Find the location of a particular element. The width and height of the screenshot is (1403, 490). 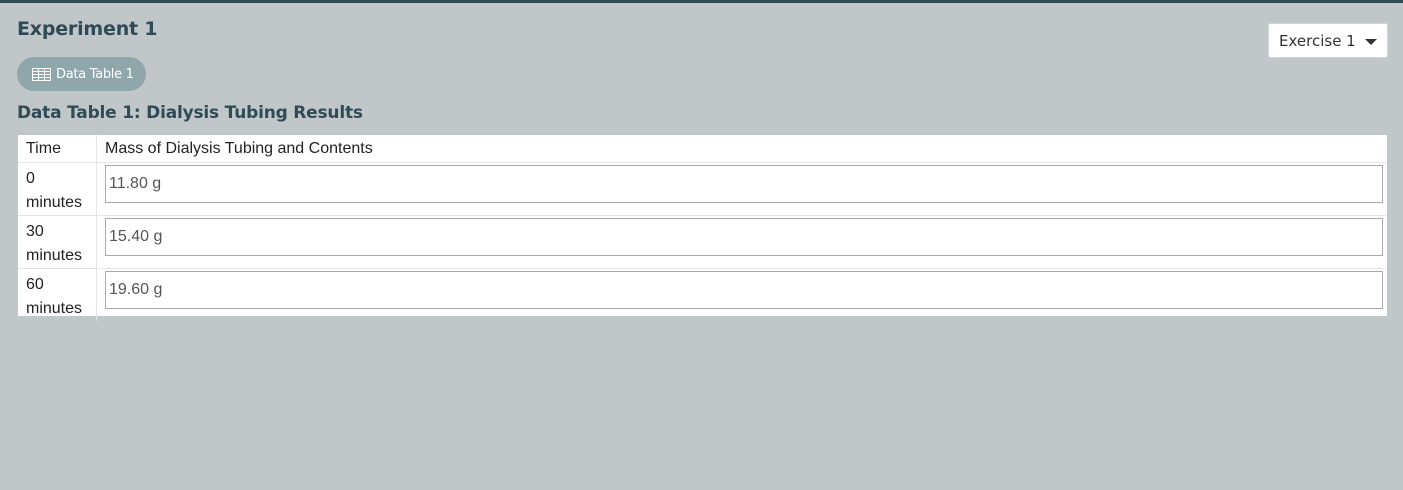

table-row: 60 minutes is located at coordinates (702, 294).